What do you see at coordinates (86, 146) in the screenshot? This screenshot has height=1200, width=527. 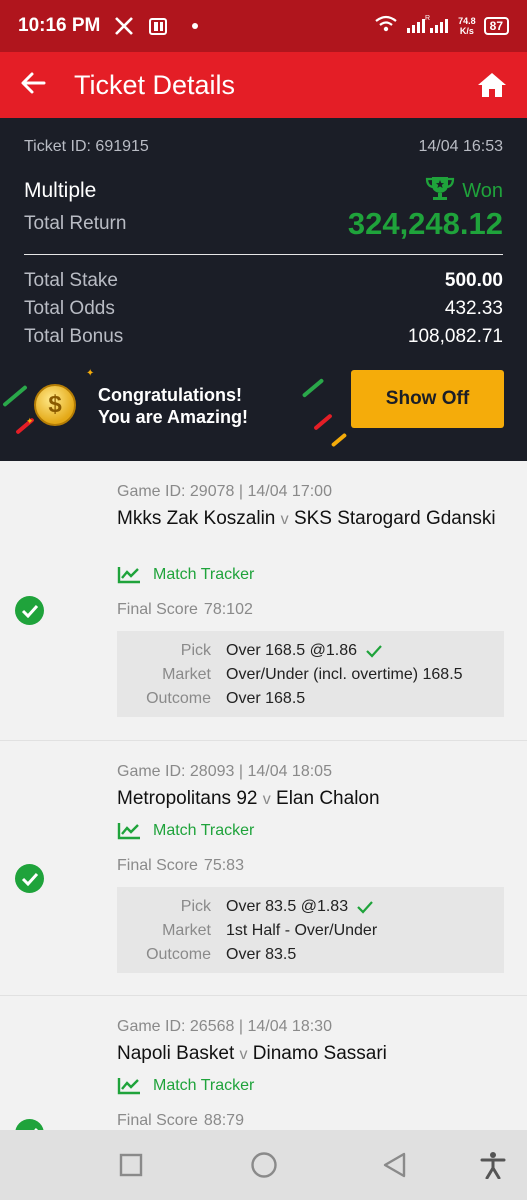 I see `ticket-id: Ticket ID: 691915` at bounding box center [86, 146].